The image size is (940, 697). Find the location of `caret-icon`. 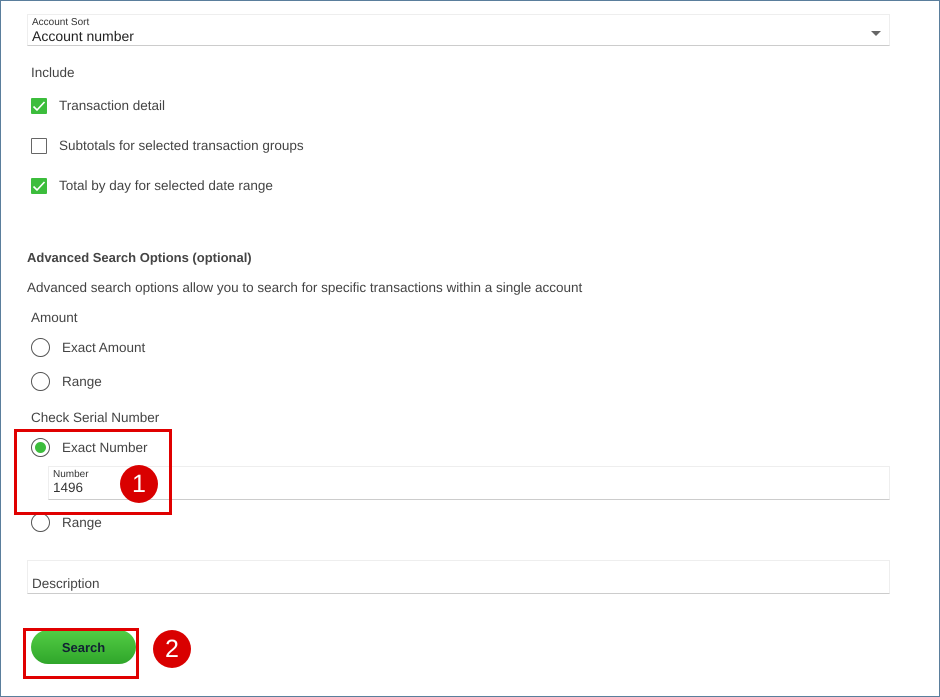

caret-icon is located at coordinates (876, 33).